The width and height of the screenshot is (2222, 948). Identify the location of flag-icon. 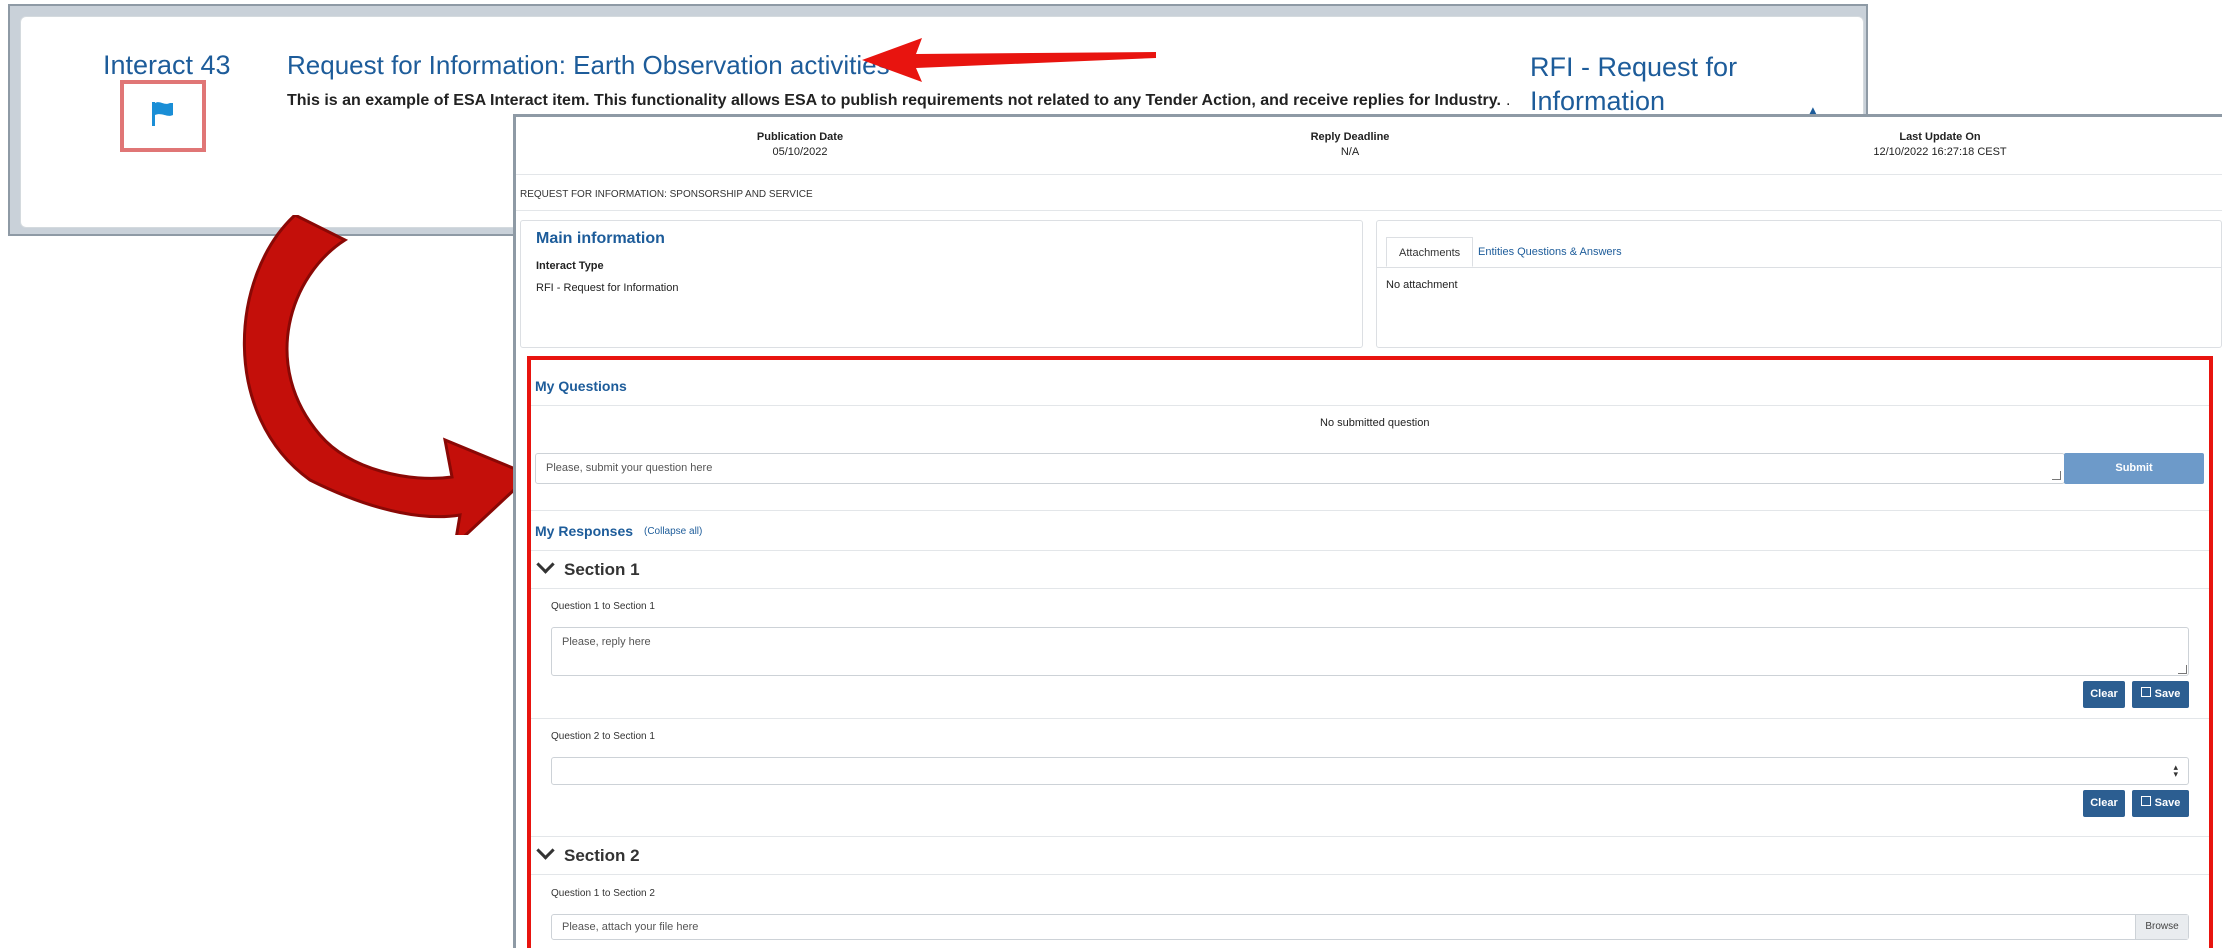
(162, 114).